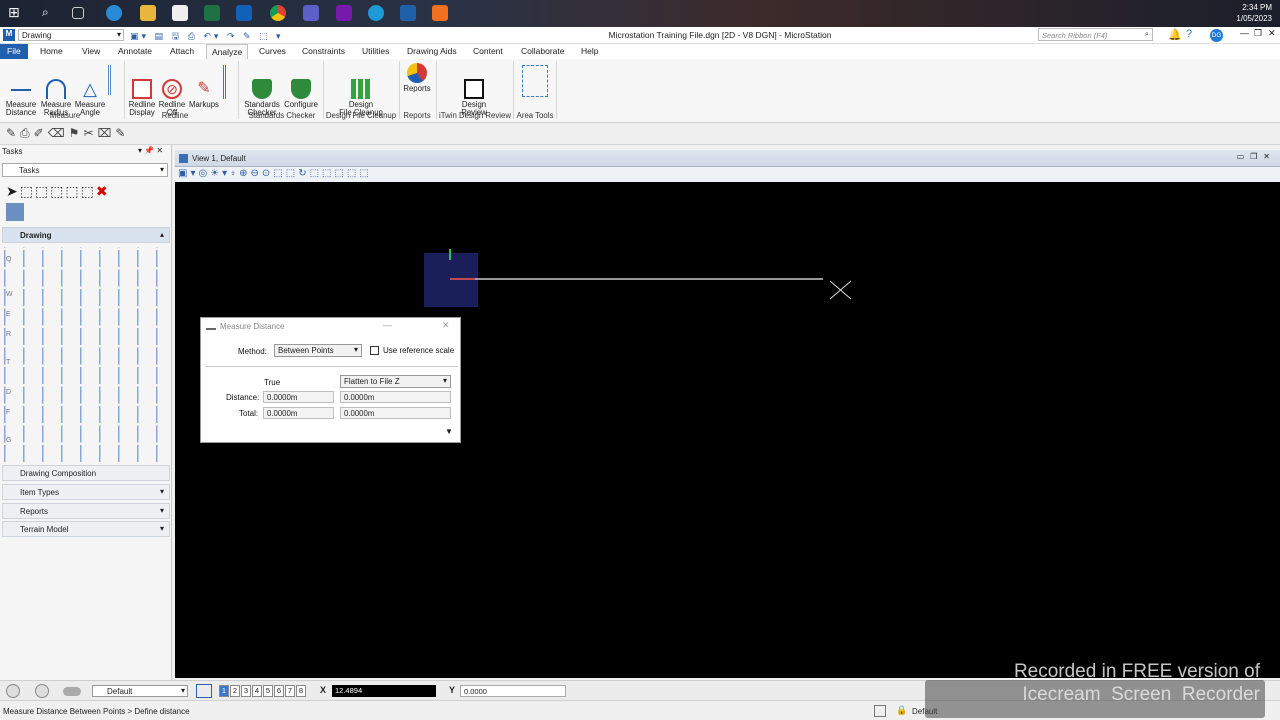  I want to click on user-avatar: DG, so click(1216, 35).